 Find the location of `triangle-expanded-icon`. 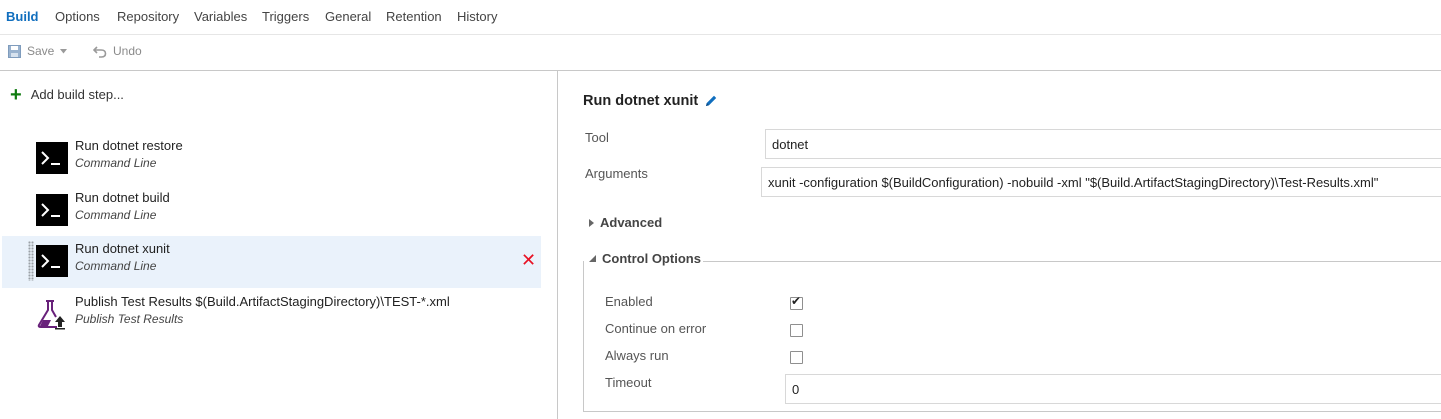

triangle-expanded-icon is located at coordinates (592, 258).